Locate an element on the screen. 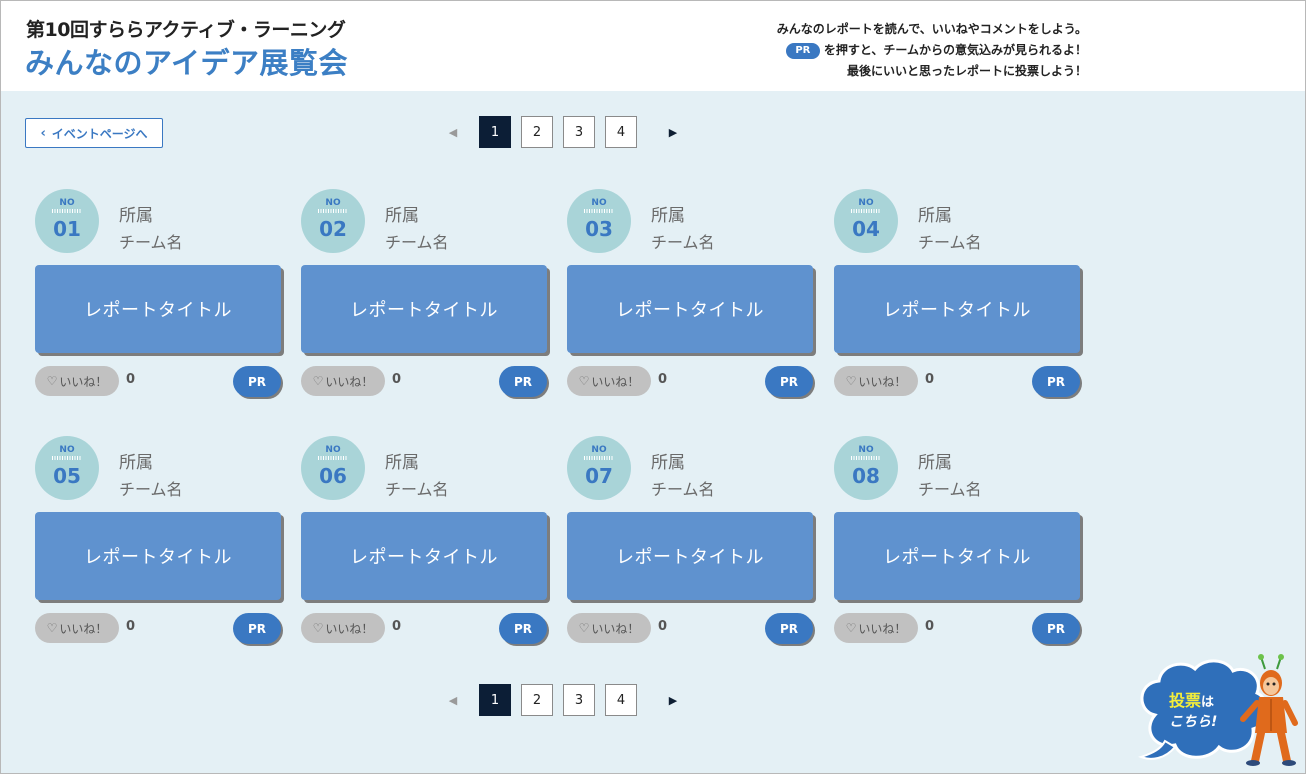 The height and width of the screenshot is (774, 1306). number-badge: NO 01 is located at coordinates (67, 221).